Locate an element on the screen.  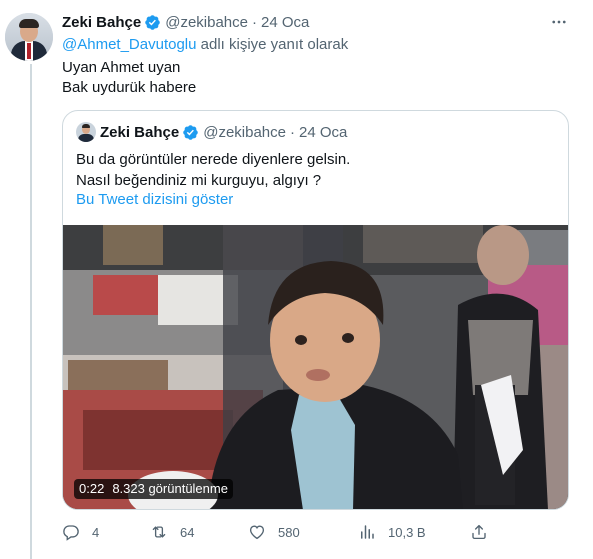
tweet-text-line: Uyan Ahmet uyan is located at coordinates (121, 67).